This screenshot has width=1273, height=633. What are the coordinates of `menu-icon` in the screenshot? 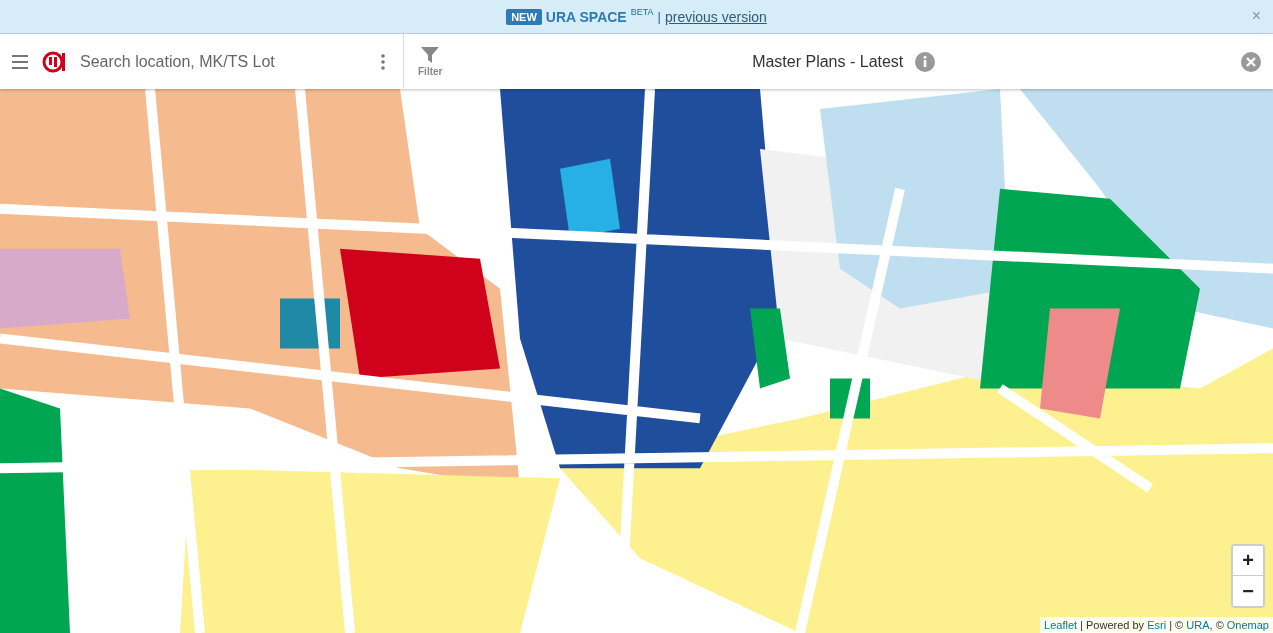 It's located at (20, 61).